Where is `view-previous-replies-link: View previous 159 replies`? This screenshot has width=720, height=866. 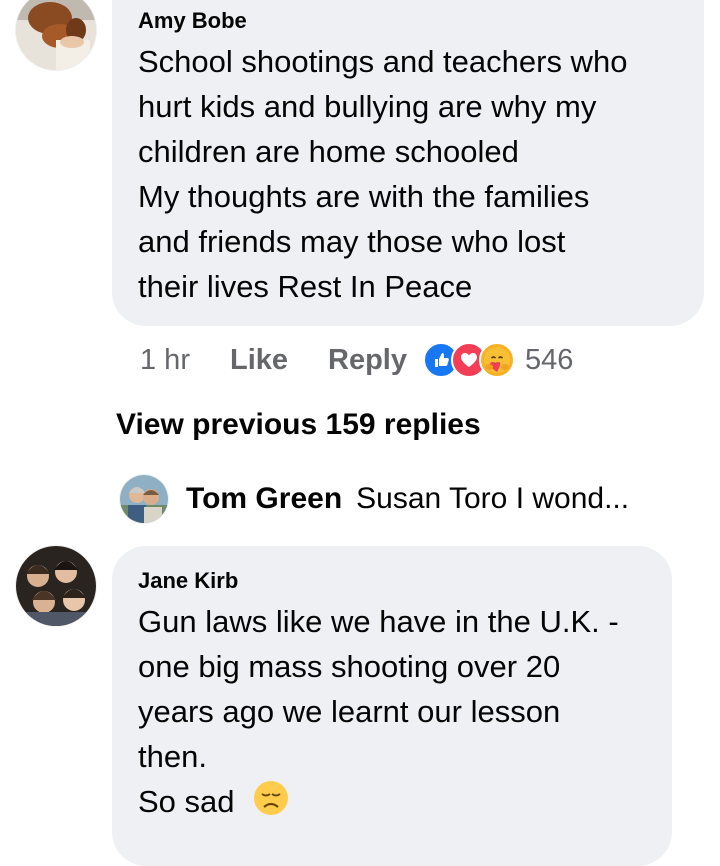
view-previous-replies-link: View previous 159 replies is located at coordinates (298, 425).